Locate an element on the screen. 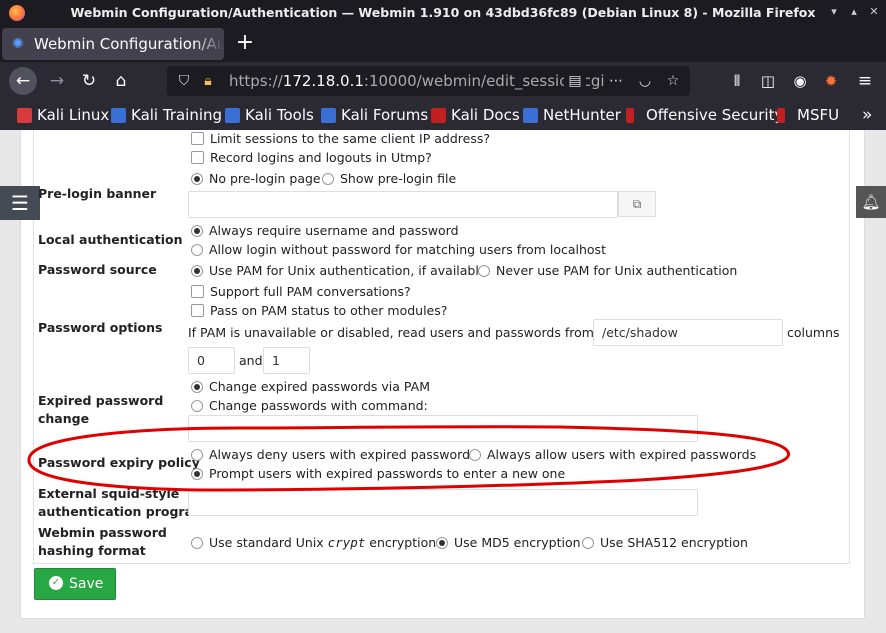 This screenshot has width=886, height=633. maximize-icon: ▴ is located at coordinates (854, 12).